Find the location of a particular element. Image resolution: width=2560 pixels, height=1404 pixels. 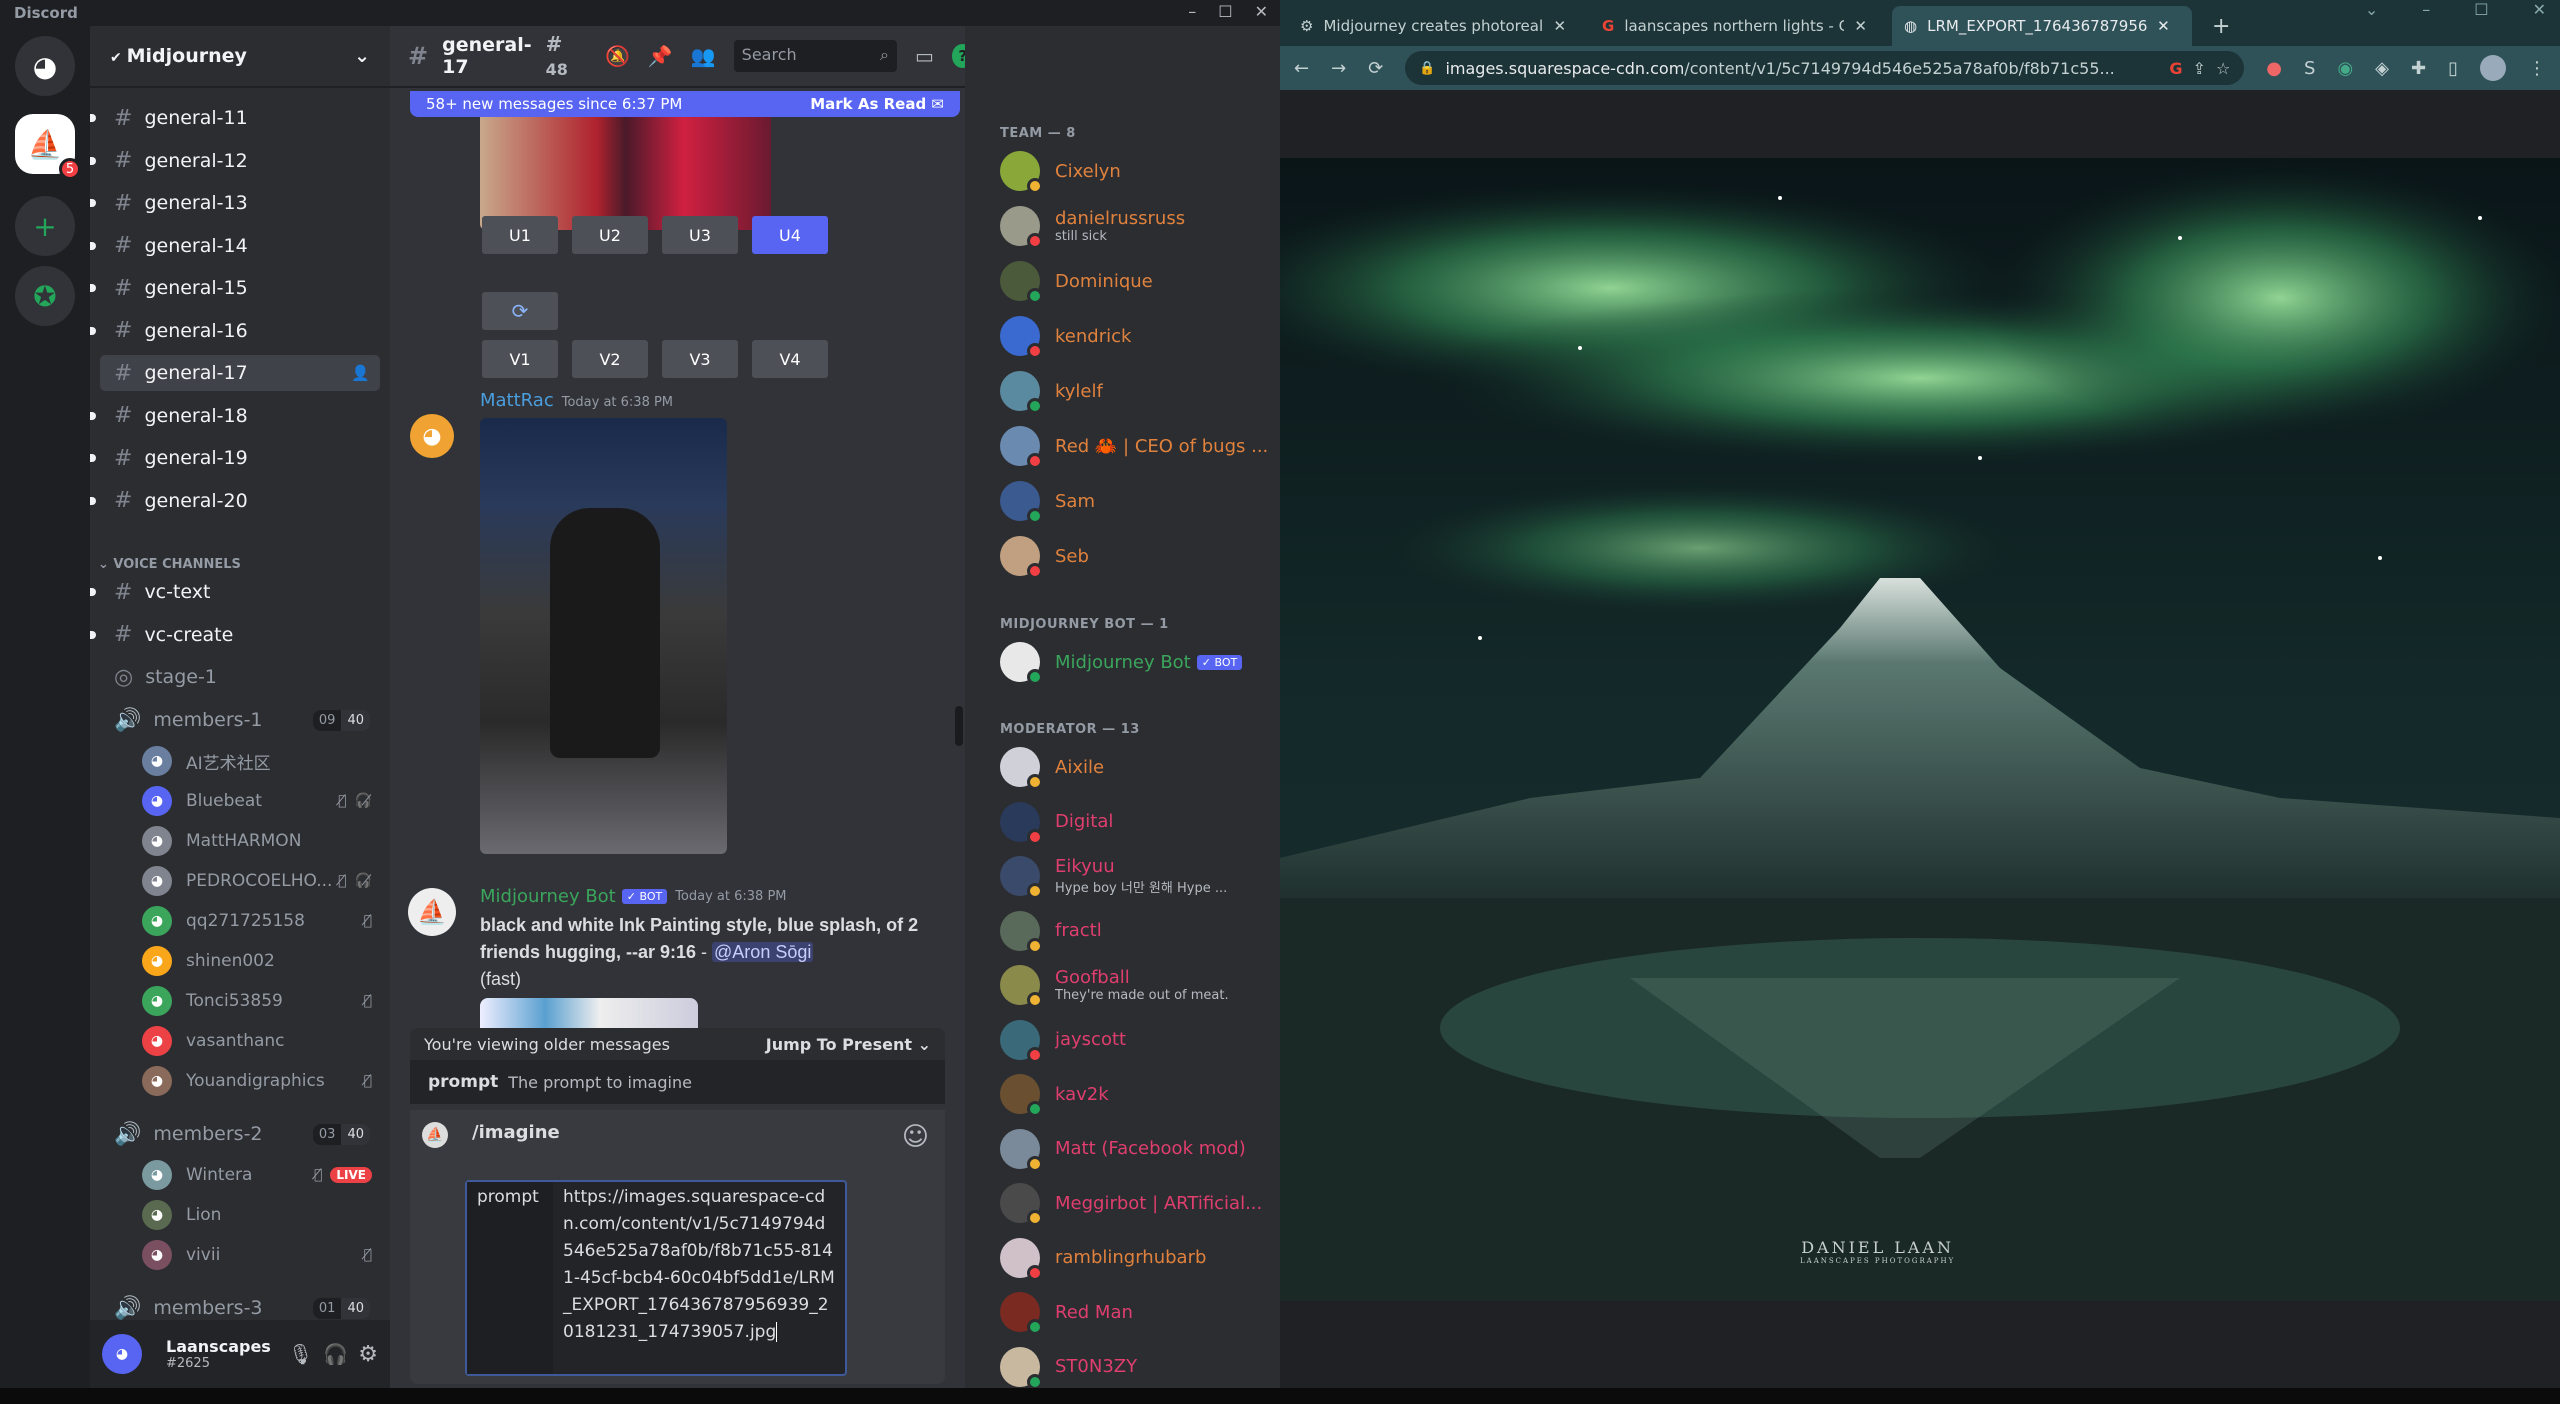

member-item: Seb is located at coordinates (1137, 556).